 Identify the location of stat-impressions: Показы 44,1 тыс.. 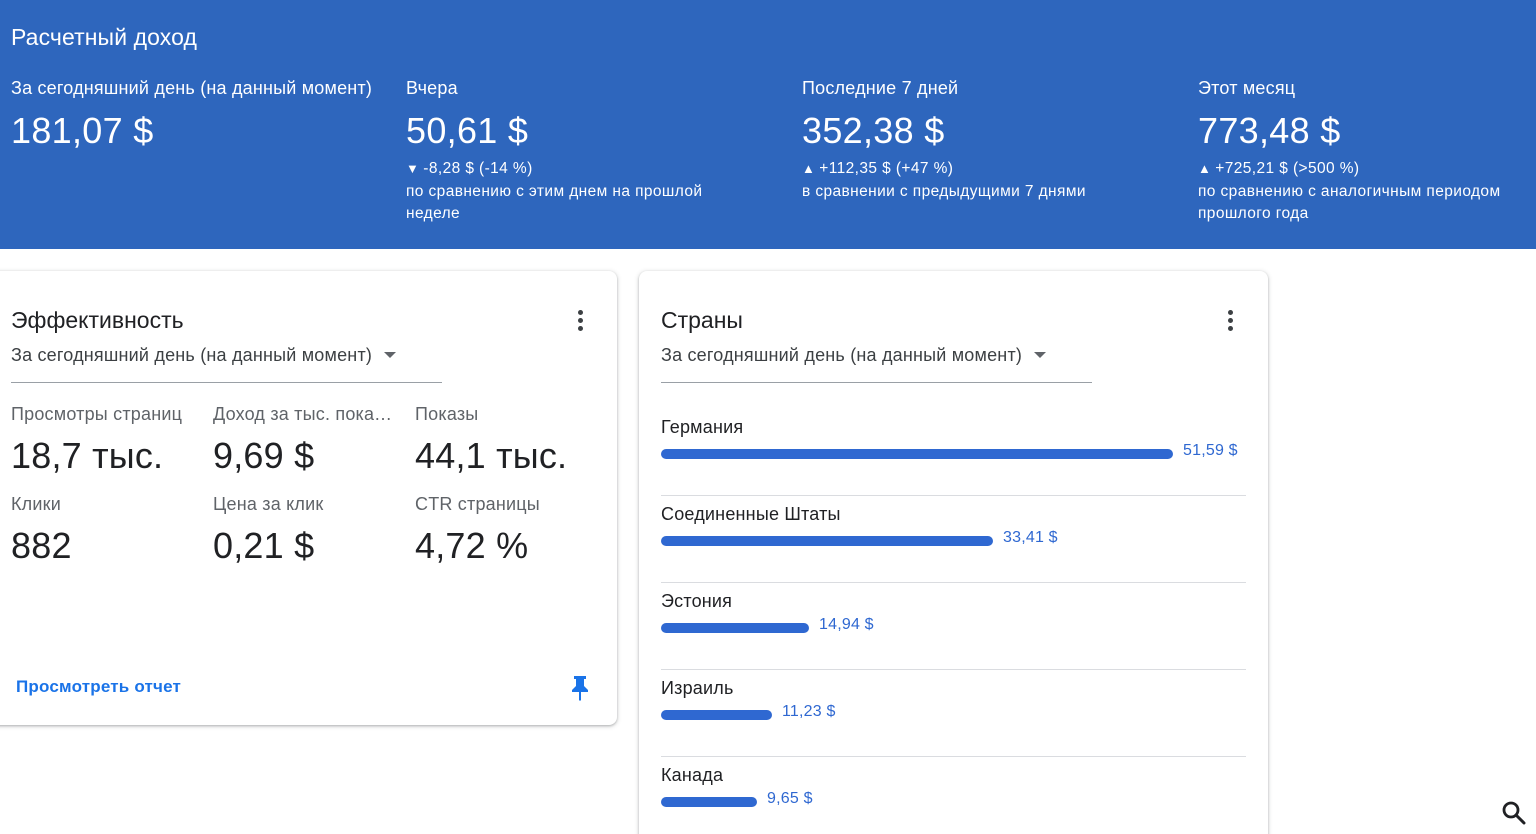
(509, 440).